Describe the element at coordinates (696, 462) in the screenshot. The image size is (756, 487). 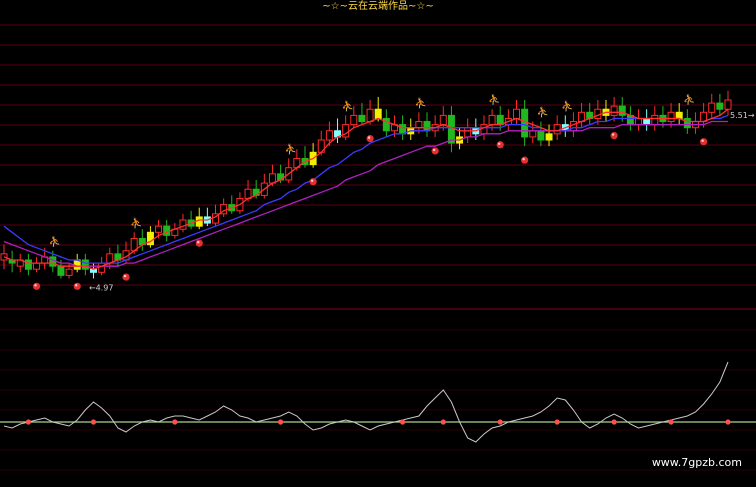
I see `watermark-text: www.7gpzb.com` at that location.